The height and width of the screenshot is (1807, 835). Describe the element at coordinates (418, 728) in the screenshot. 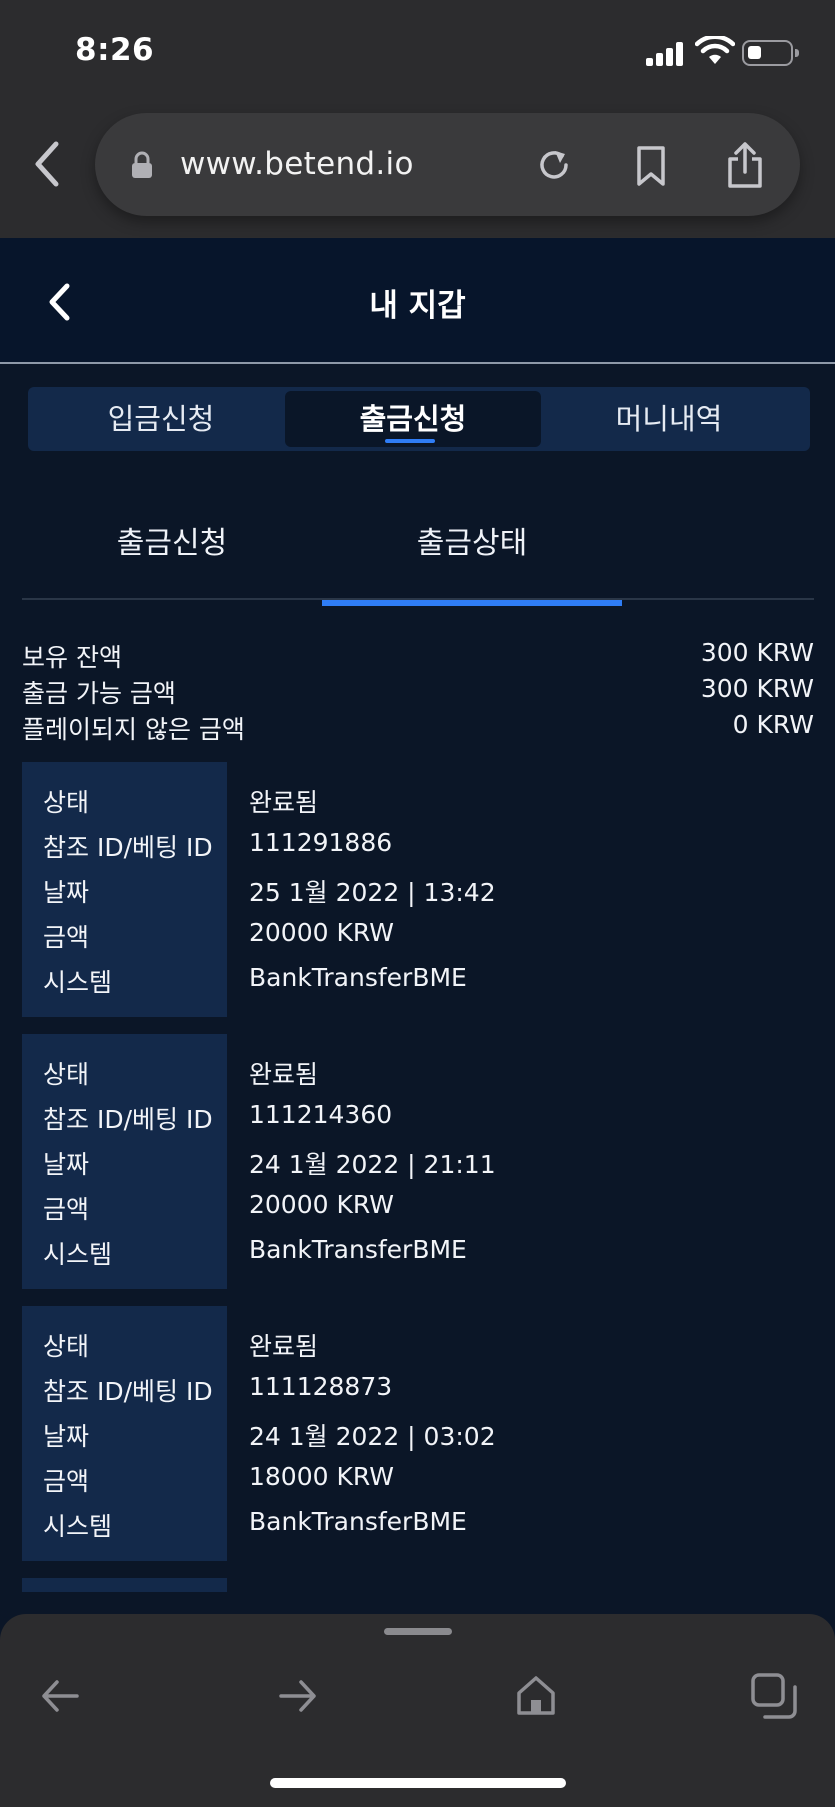

I see `unplayed-row: 플레이되지 않은 금액 0 KRW` at that location.